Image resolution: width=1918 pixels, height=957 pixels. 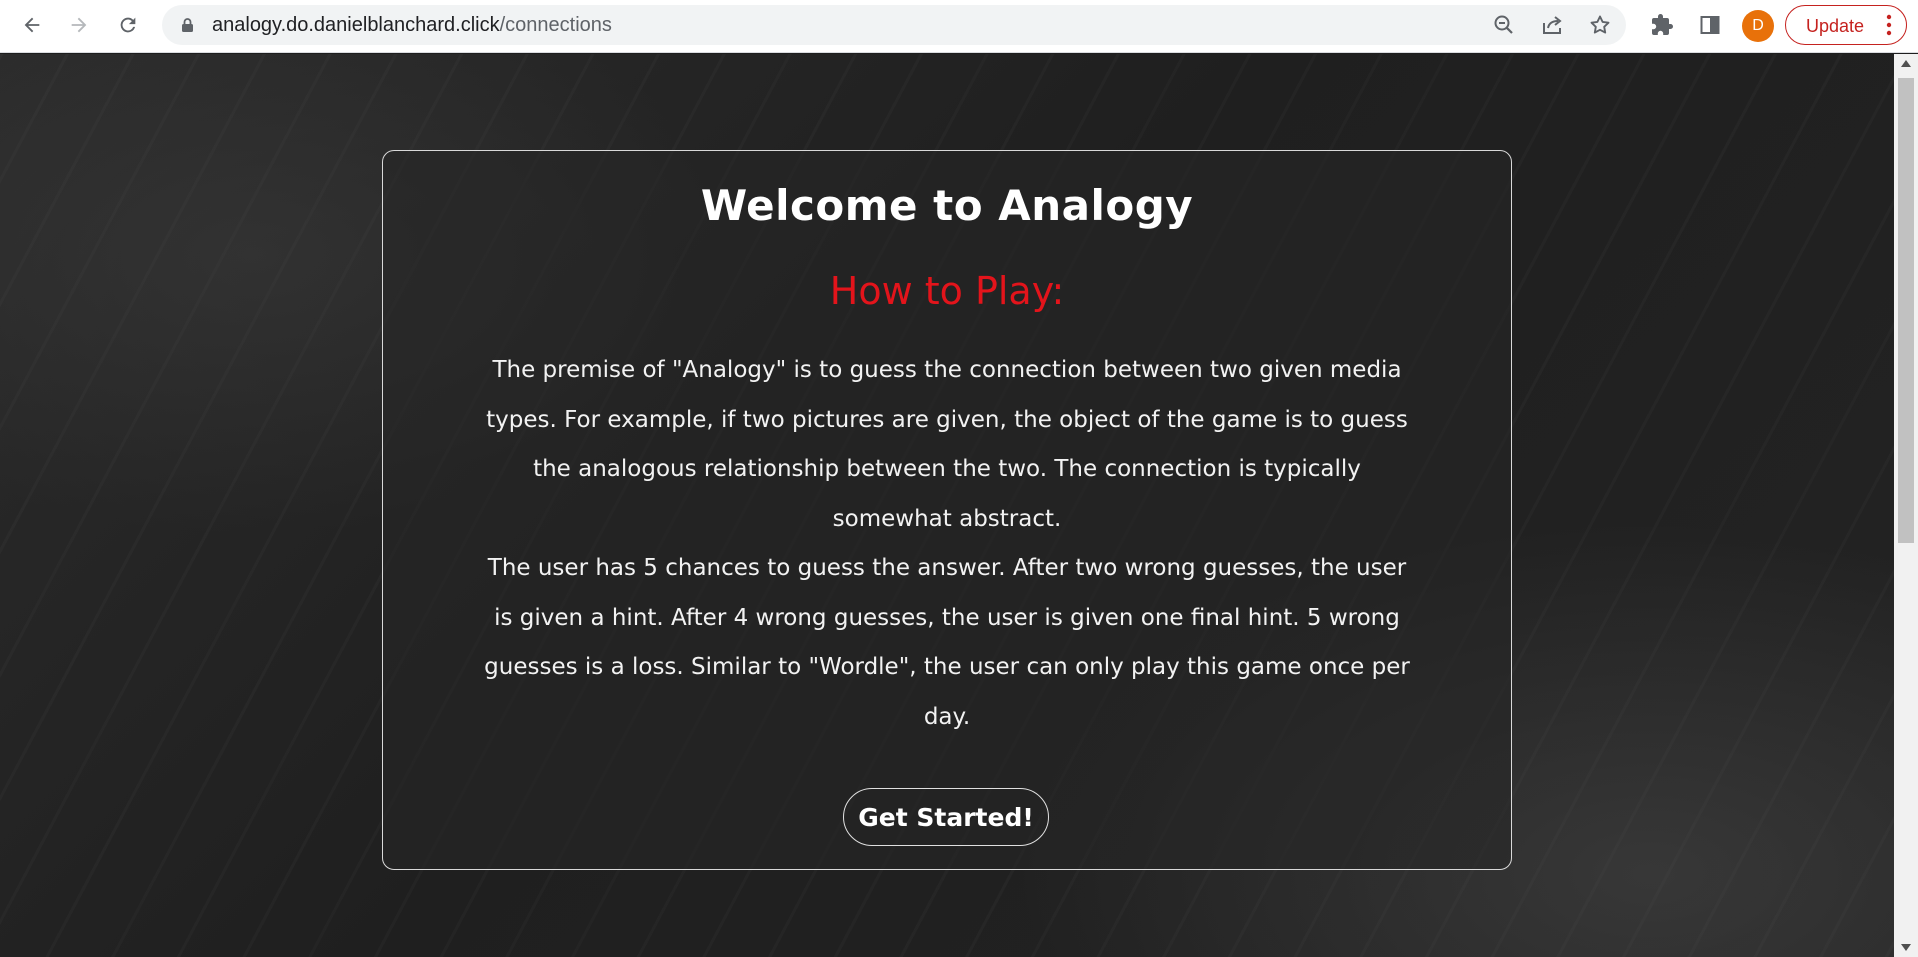 I want to click on page-title: Welcome to Analogy, so click(x=947, y=205).